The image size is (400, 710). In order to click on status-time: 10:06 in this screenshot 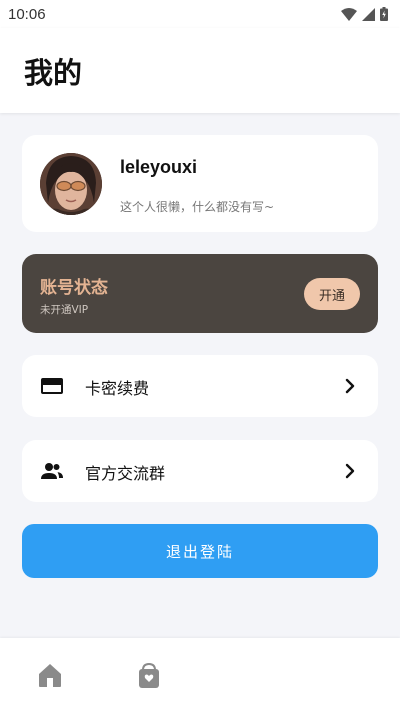, I will do `click(27, 14)`.